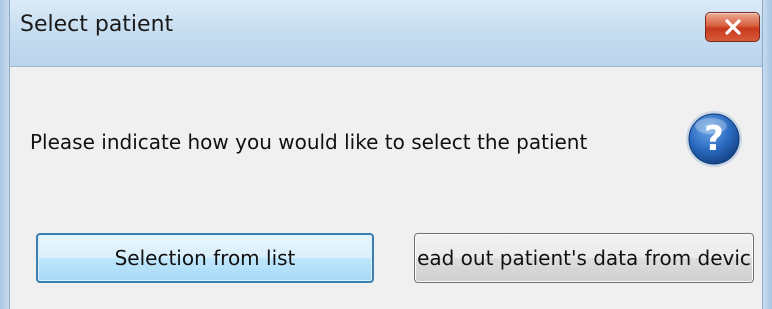 This screenshot has height=309, width=772. Describe the element at coordinates (97, 24) in the screenshot. I see `dialog-title: Select patient` at that location.